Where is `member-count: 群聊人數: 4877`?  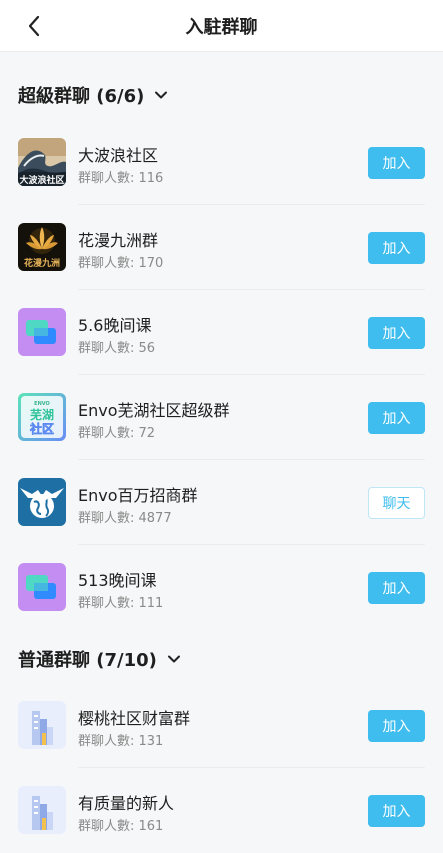 member-count: 群聊人數: 4877 is located at coordinates (125, 518).